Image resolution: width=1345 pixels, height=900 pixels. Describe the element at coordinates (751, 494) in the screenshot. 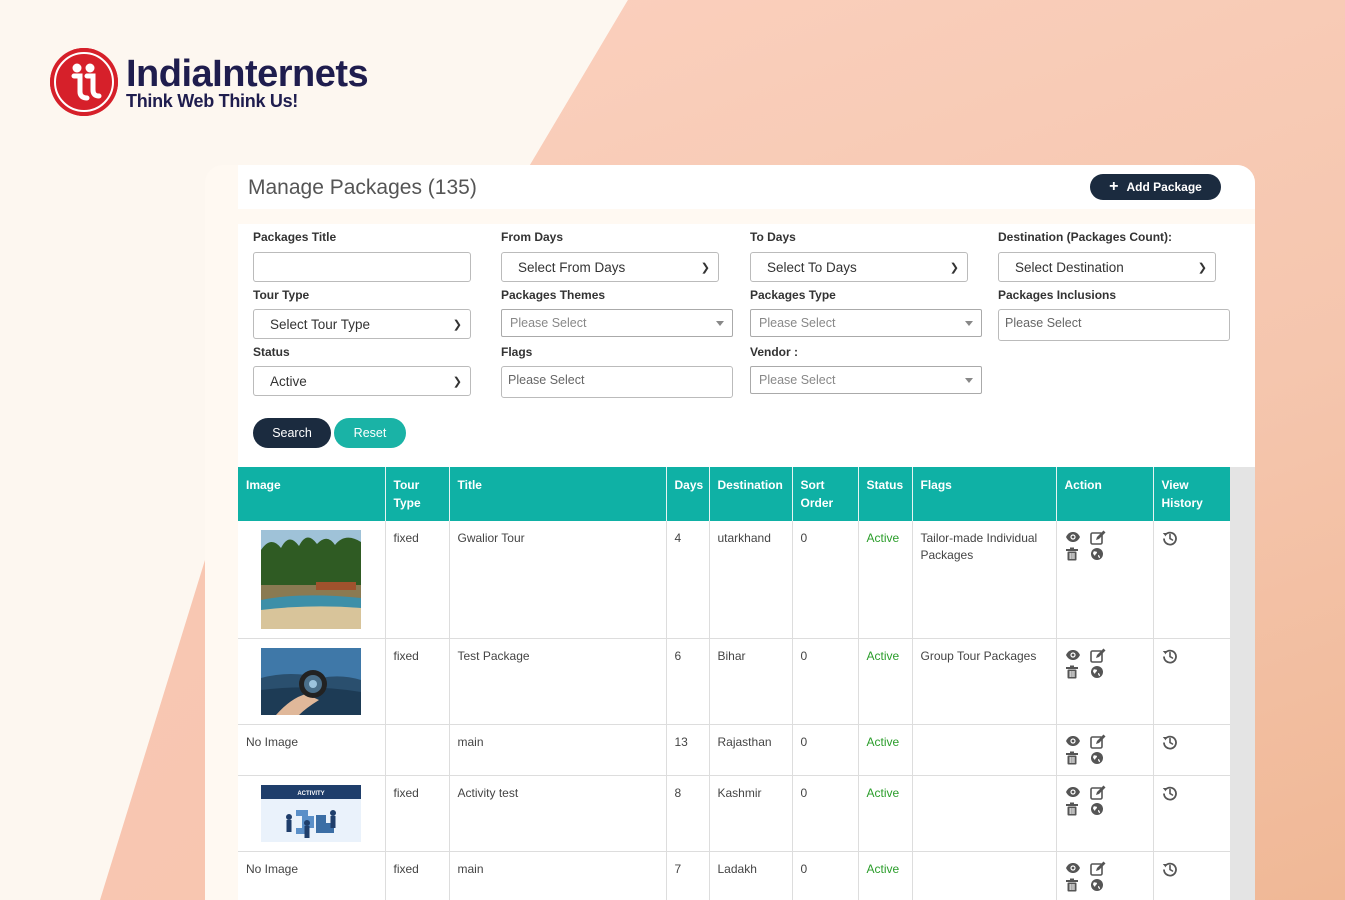

I see `col-destination: Destination` at that location.